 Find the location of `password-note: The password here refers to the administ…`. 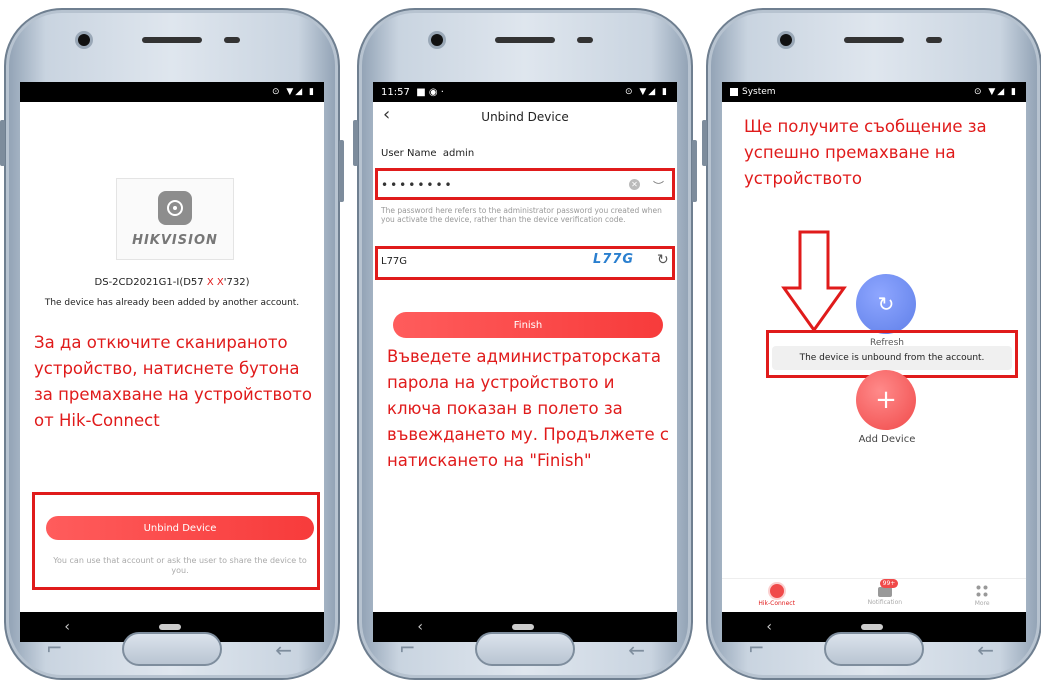

password-note: The password here refers to the administ… is located at coordinates (521, 215).